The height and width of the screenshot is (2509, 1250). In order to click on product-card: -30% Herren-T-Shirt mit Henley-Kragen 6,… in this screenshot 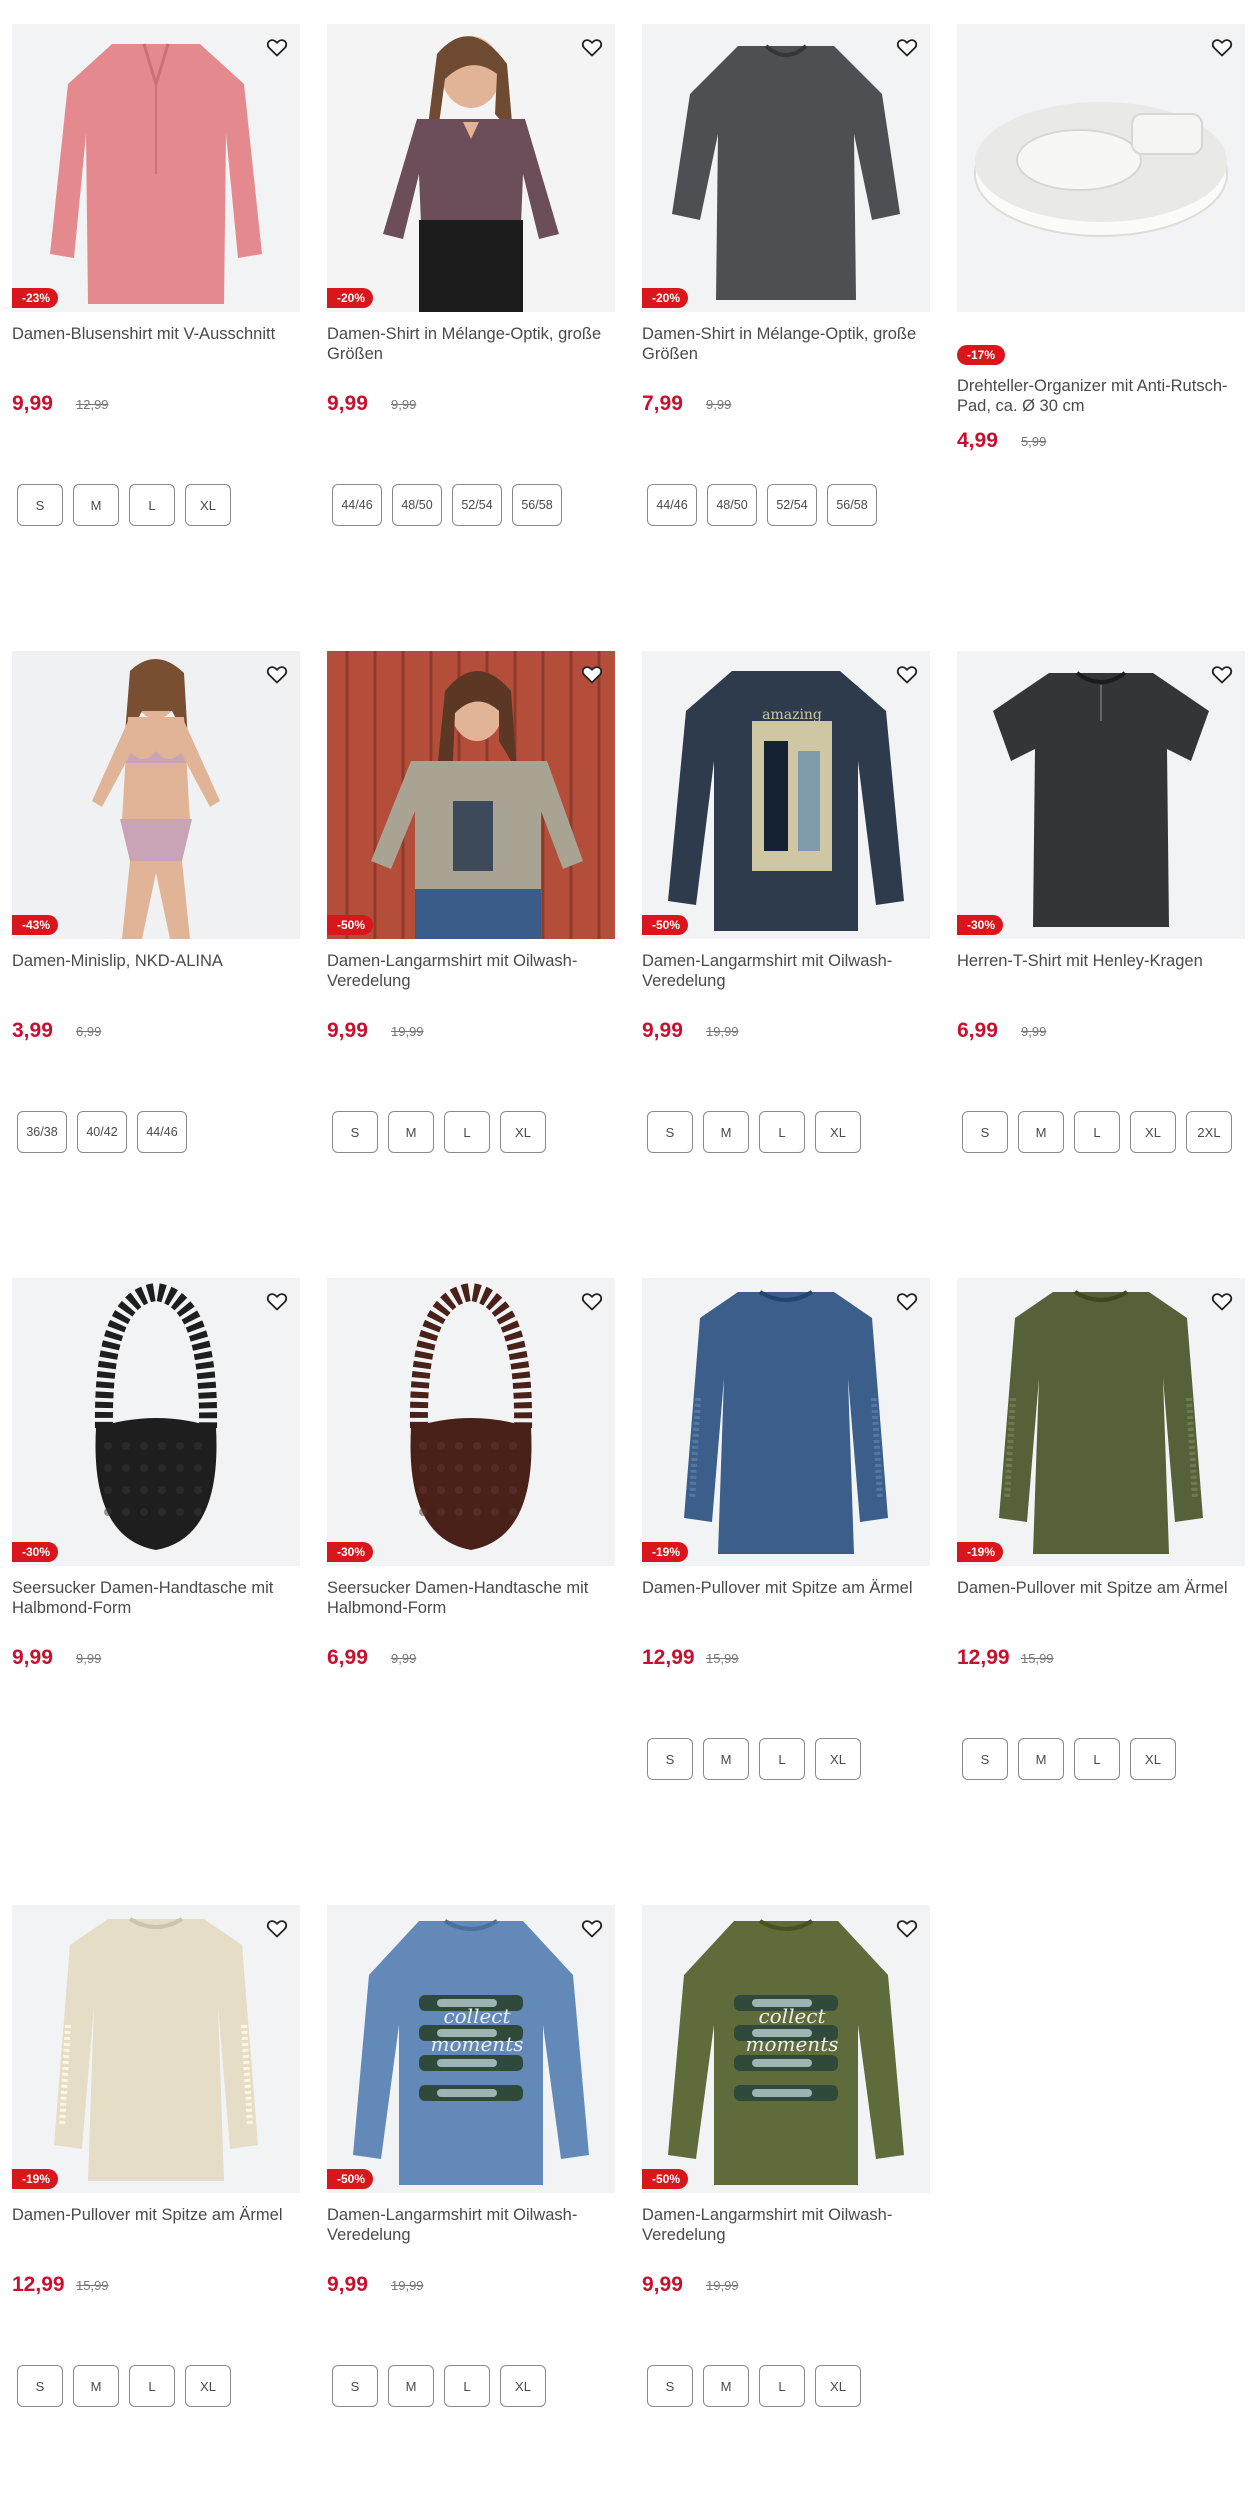, I will do `click(1101, 951)`.